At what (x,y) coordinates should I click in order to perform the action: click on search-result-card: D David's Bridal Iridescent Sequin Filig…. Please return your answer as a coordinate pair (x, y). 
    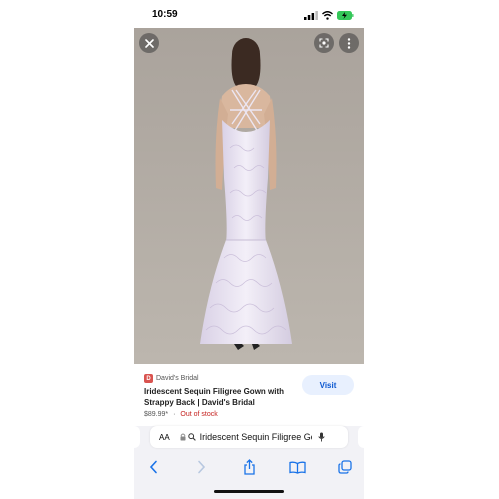
    Looking at the image, I should click on (249, 395).